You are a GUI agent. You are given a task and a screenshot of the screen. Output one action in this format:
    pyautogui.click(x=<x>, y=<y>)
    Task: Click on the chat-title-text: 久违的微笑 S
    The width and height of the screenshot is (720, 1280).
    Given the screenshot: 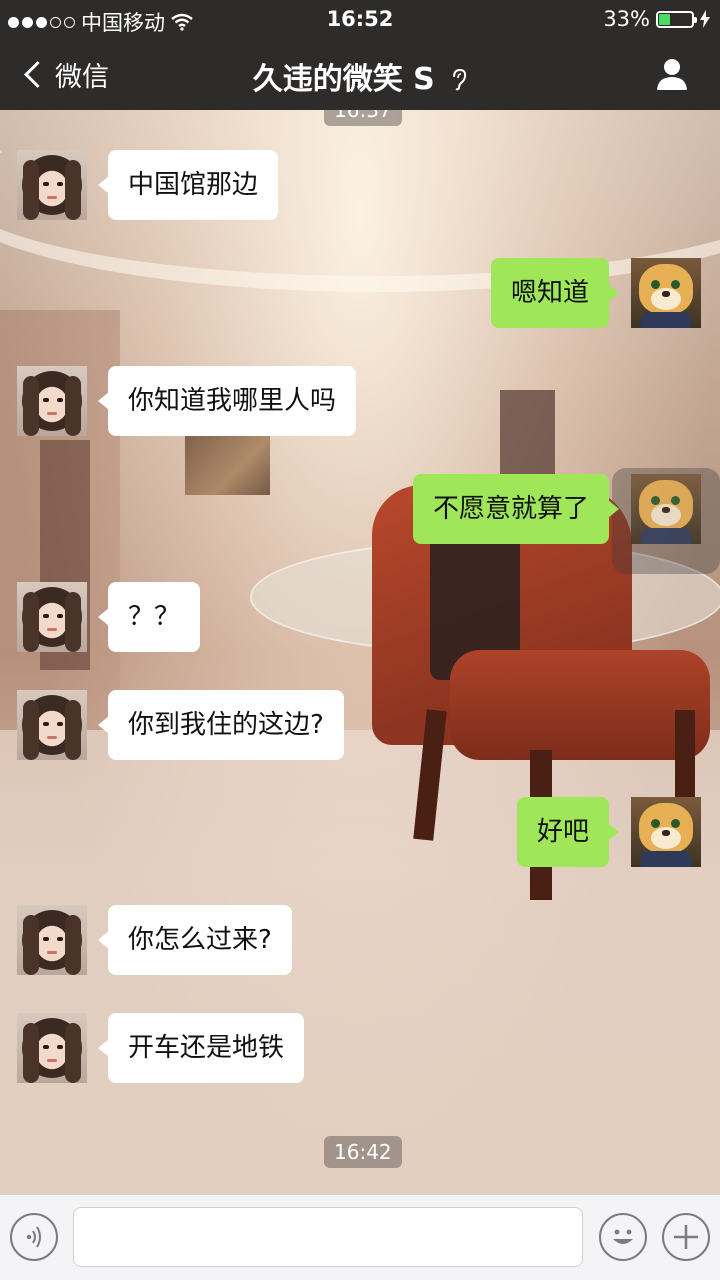 What is the action you would take?
    pyautogui.click(x=343, y=79)
    